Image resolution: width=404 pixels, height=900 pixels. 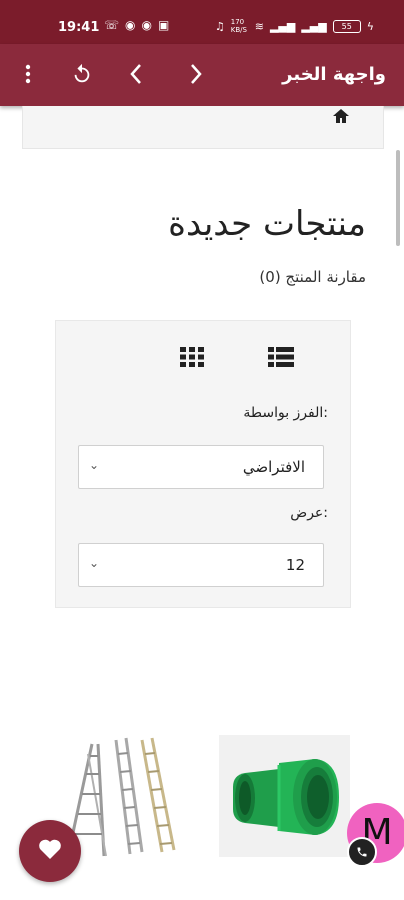 I want to click on charging-icon: ϟ, so click(x=370, y=26).